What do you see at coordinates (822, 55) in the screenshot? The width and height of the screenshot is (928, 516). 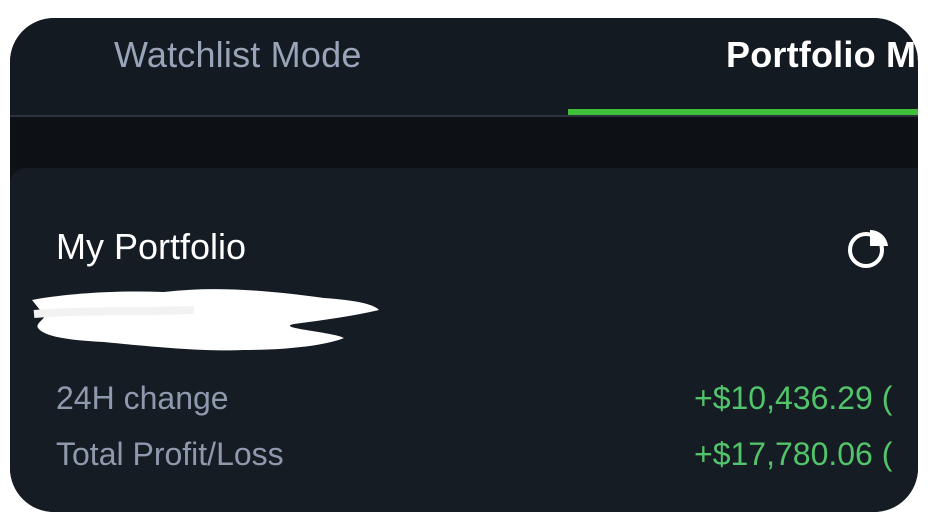 I see `tab-portfolio-mode: Portfolio Mode` at bounding box center [822, 55].